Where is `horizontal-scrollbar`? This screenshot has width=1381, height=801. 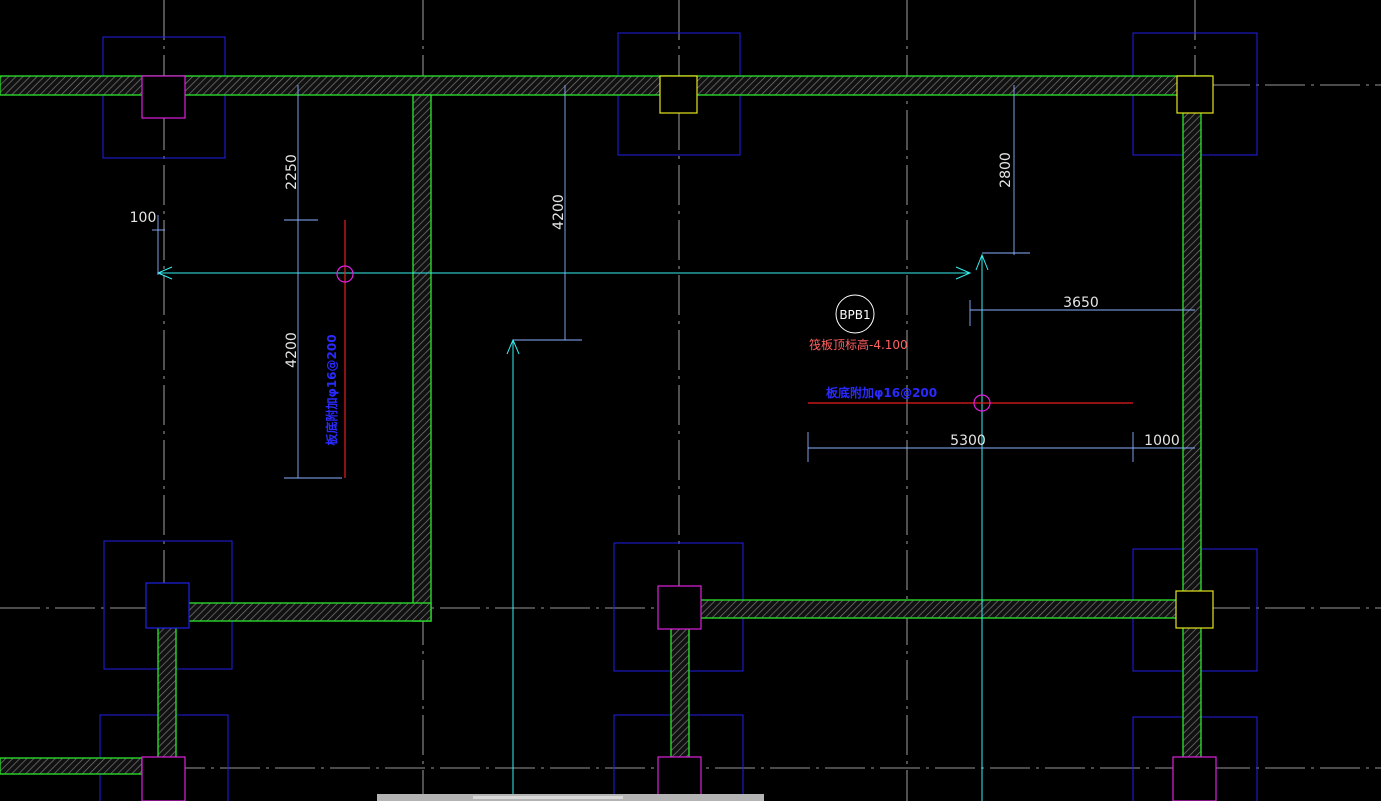 horizontal-scrollbar is located at coordinates (570, 797).